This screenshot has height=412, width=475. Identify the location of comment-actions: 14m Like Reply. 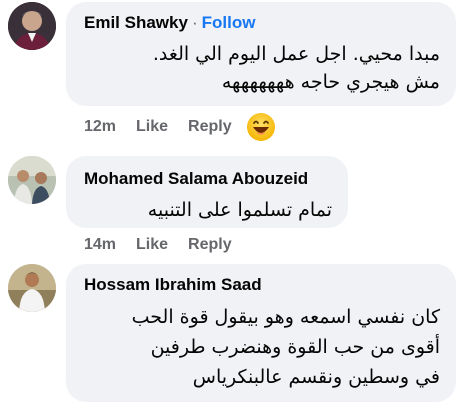
(168, 245).